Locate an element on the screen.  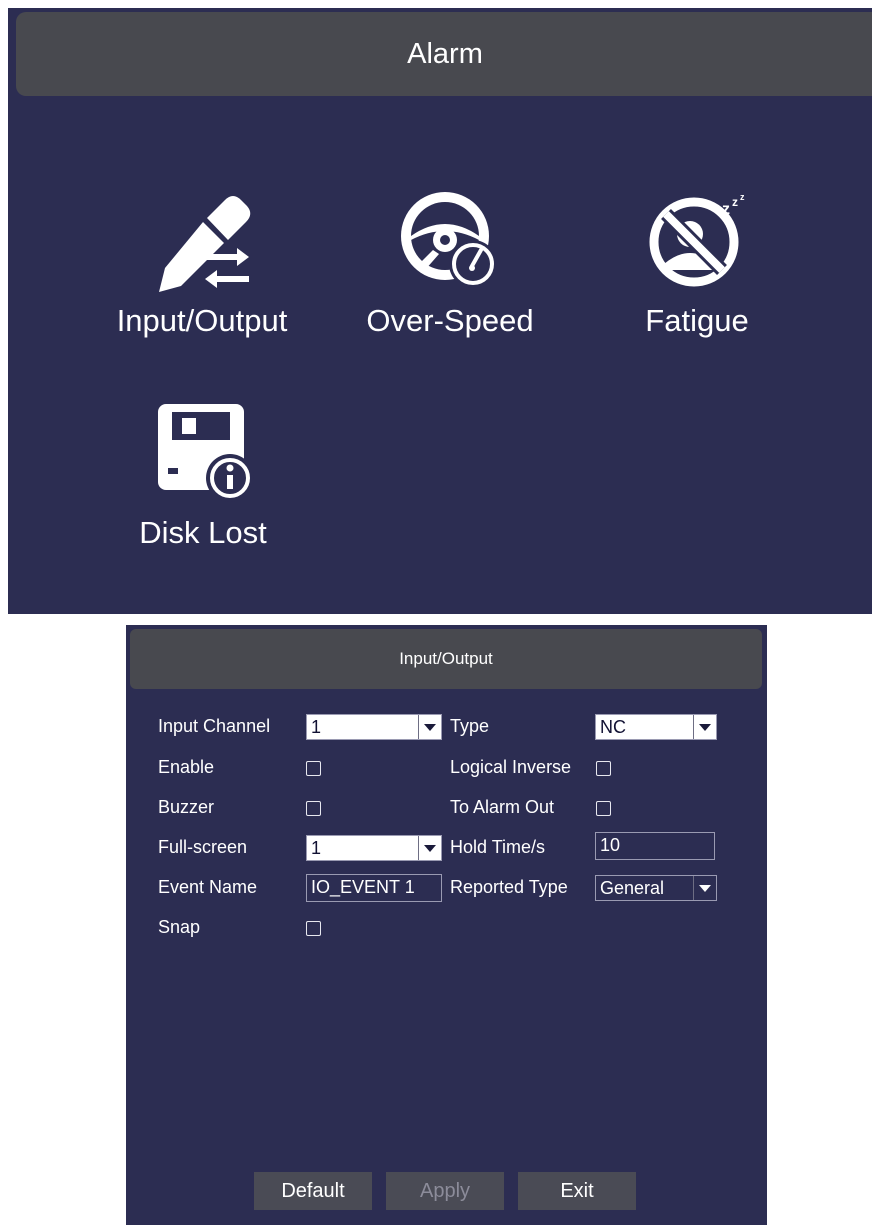
hold-time-input: 10 is located at coordinates (655, 846).